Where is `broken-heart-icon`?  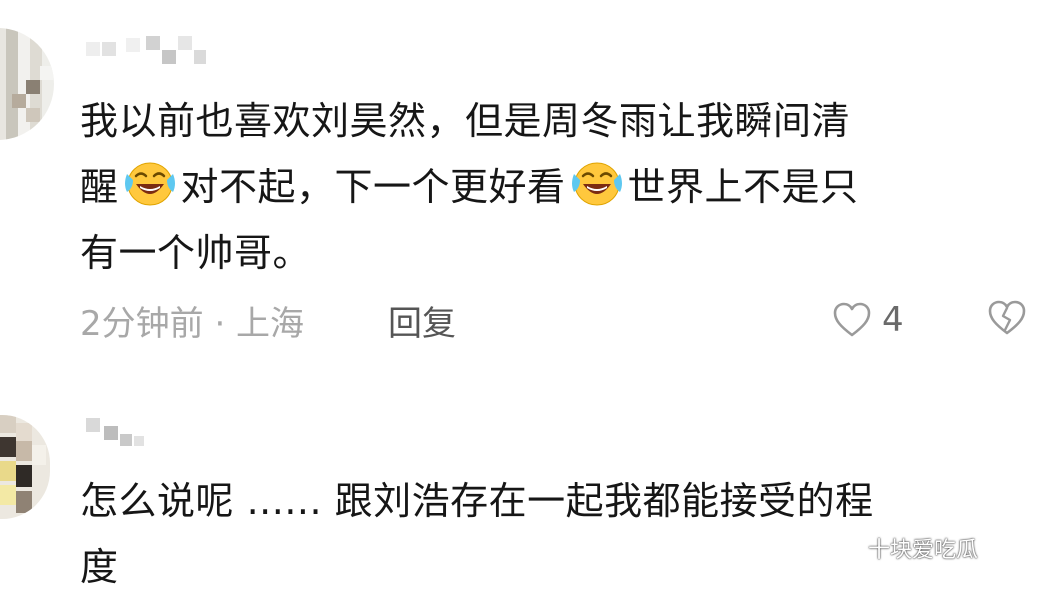 broken-heart-icon is located at coordinates (1007, 317).